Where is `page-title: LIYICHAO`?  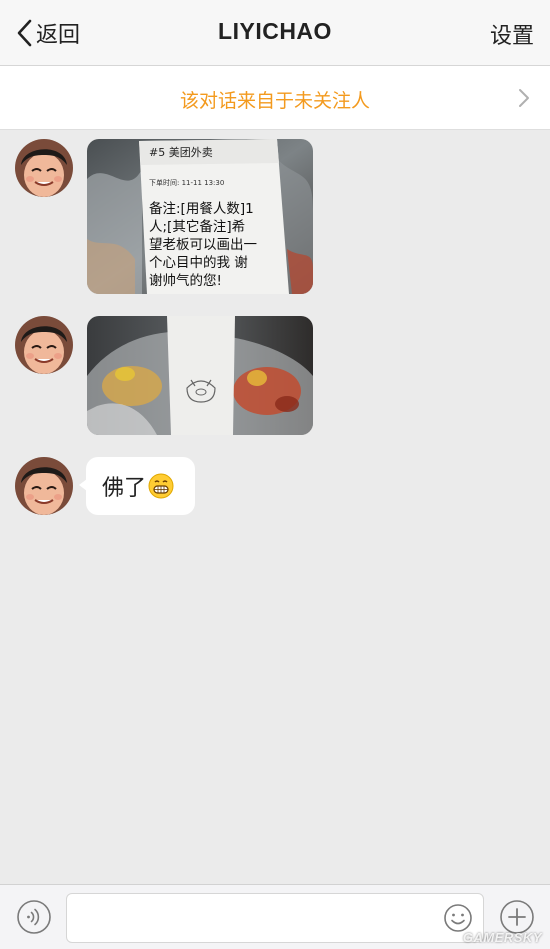
page-title: LIYICHAO is located at coordinates (275, 31).